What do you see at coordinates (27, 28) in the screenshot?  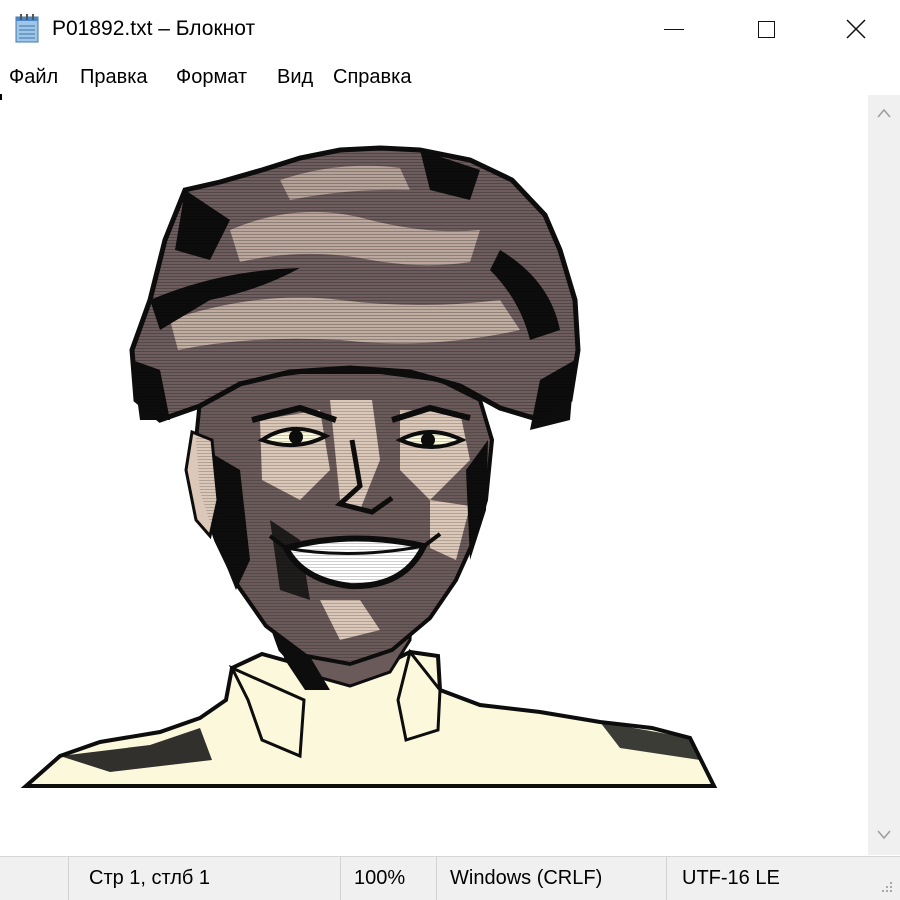 I see `notepad-icon` at bounding box center [27, 28].